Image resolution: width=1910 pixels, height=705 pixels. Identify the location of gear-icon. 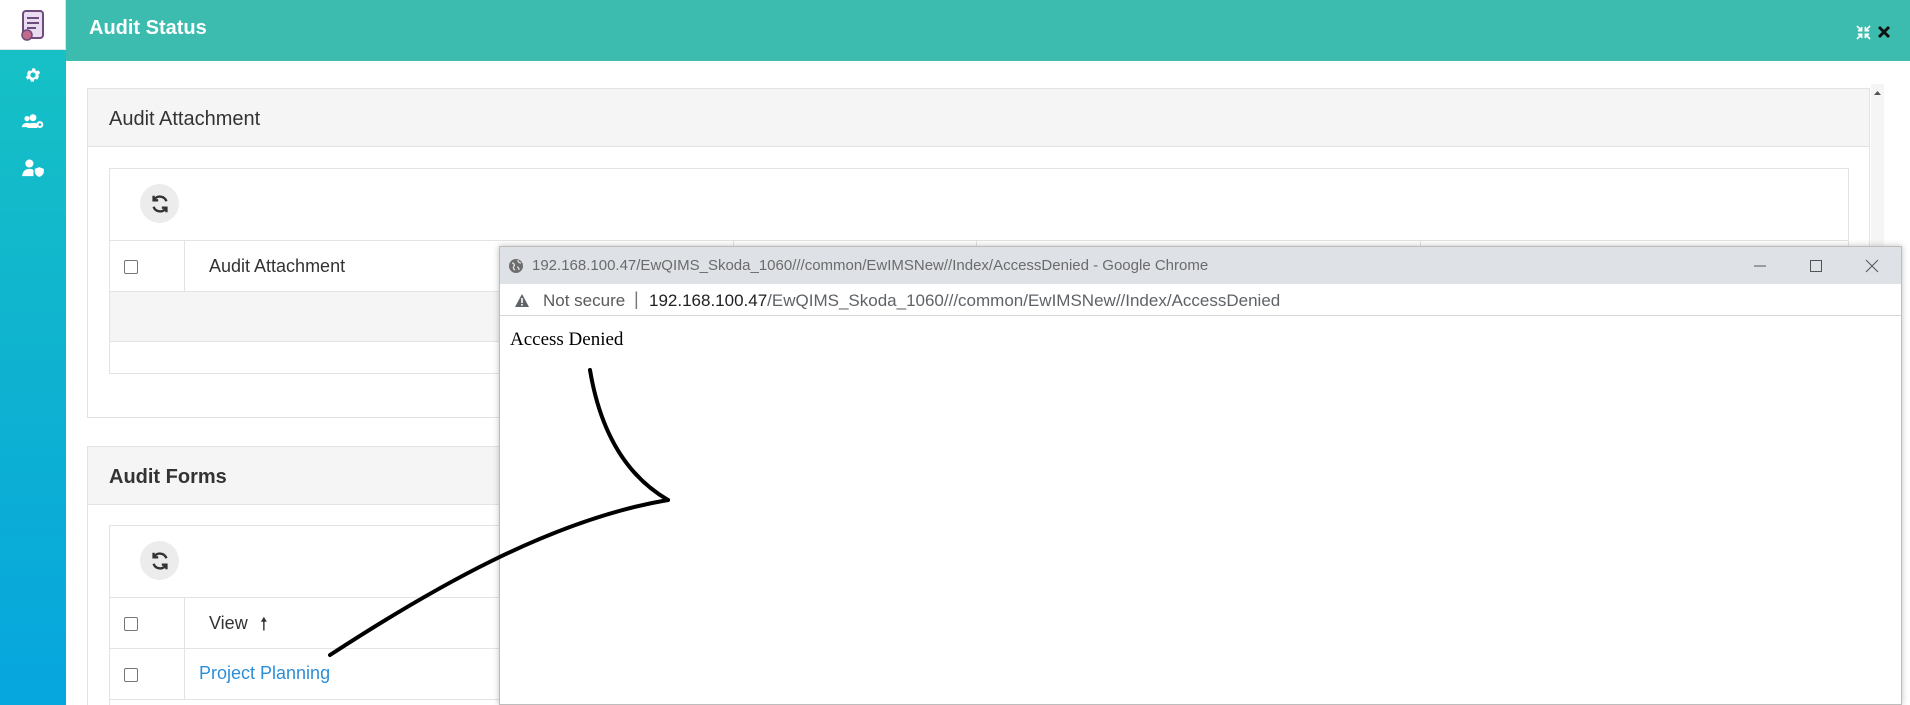
(33, 75).